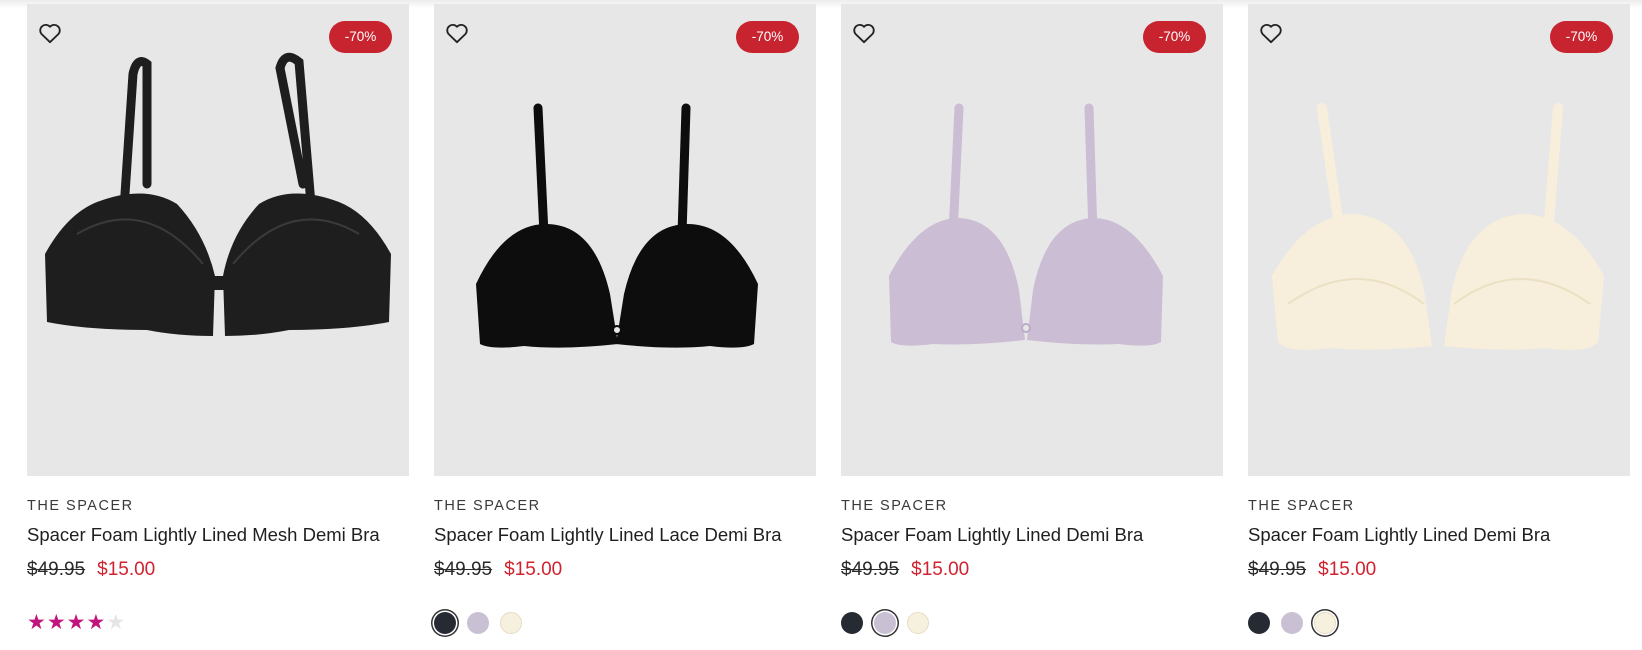 The height and width of the screenshot is (650, 1642). Describe the element at coordinates (218, 623) in the screenshot. I see `star-rating: ★ ★ ★ ★ ★` at that location.